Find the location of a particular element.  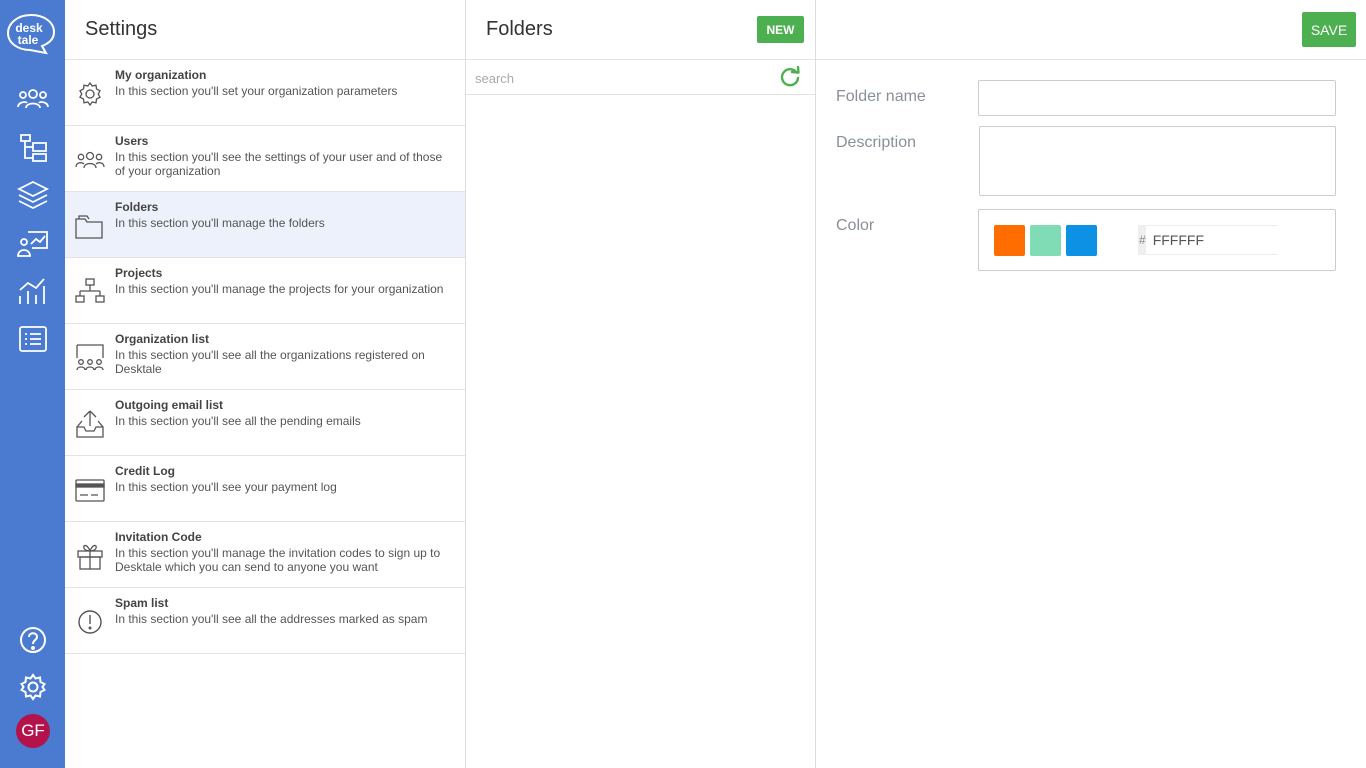

settings-item-title: Credit Log is located at coordinates (145, 471).